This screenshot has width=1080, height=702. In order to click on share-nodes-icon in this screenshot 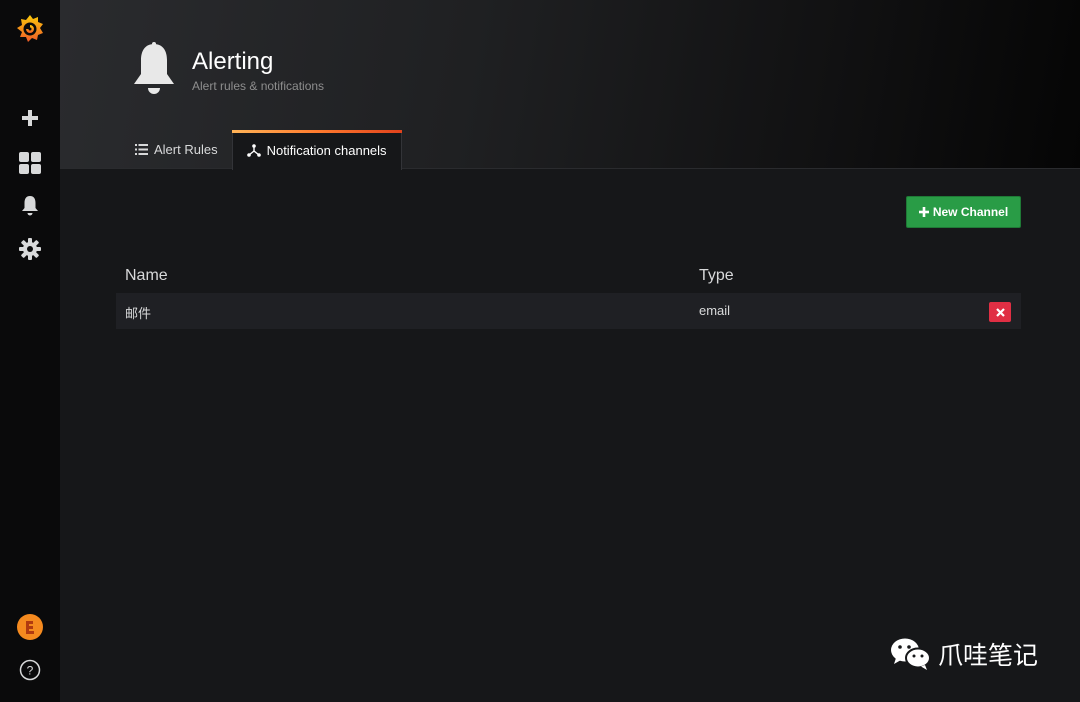, I will do `click(253, 151)`.